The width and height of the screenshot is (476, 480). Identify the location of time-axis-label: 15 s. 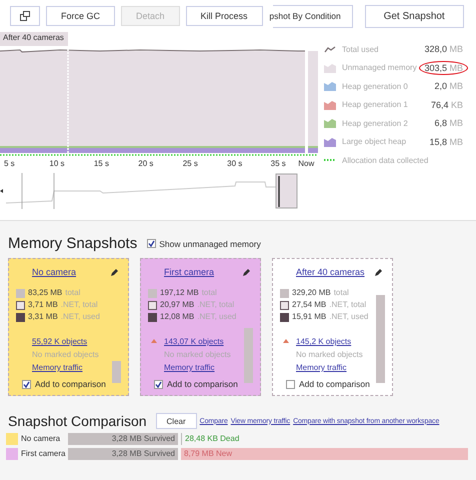
(102, 164).